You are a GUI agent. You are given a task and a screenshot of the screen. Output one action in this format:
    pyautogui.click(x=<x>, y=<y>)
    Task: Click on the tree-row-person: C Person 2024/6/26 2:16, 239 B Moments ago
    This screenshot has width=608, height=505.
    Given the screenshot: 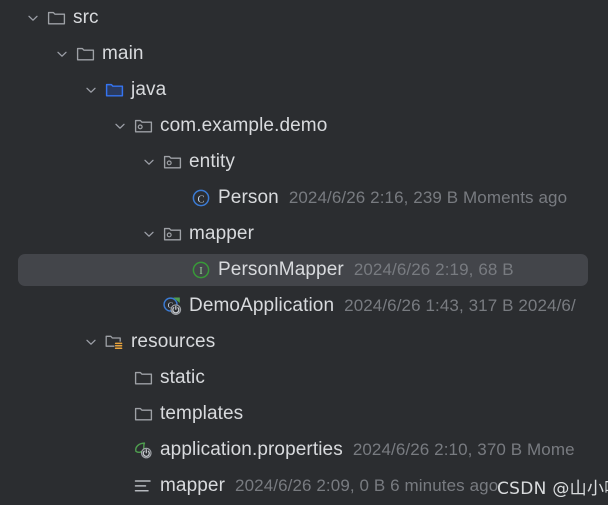 What is the action you would take?
    pyautogui.click(x=304, y=198)
    